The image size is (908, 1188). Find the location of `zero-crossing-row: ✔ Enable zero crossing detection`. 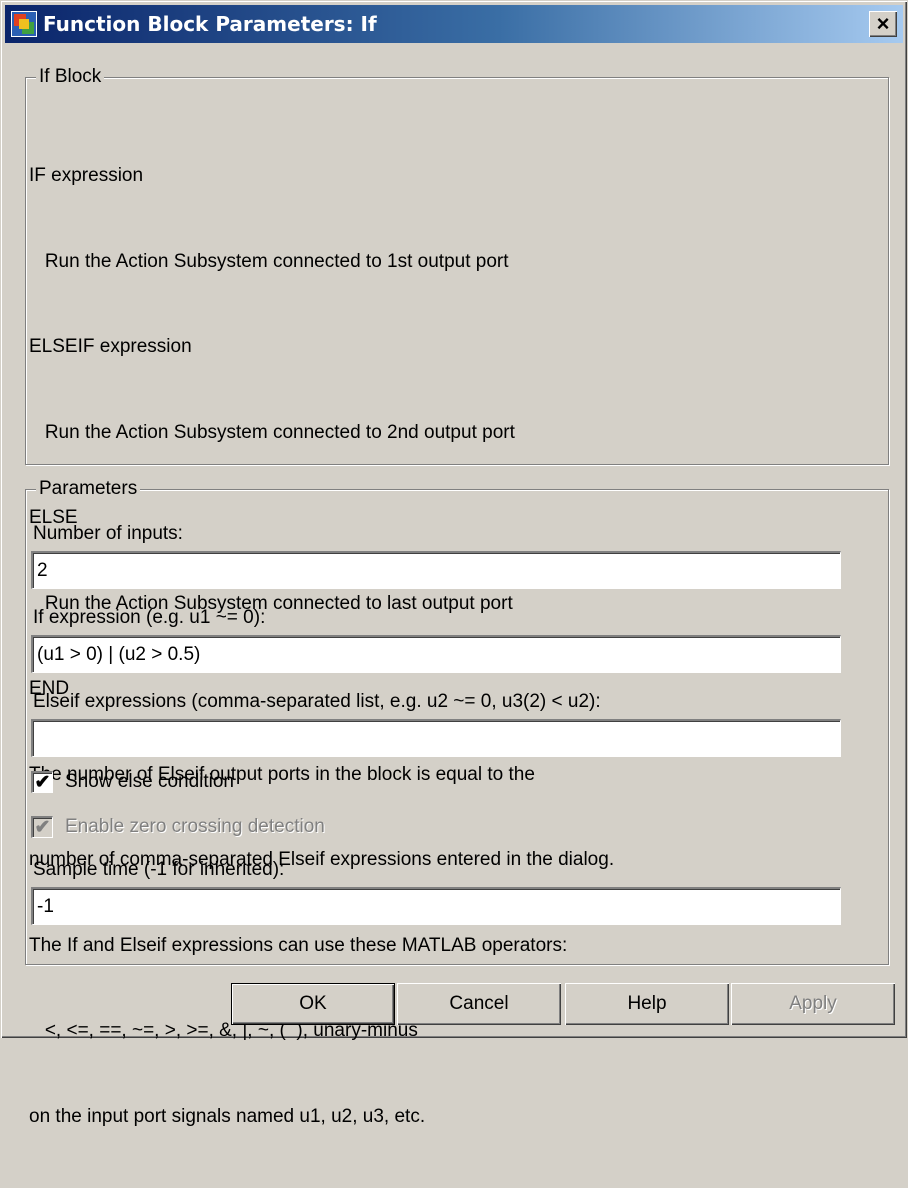

zero-crossing-row: ✔ Enable zero crossing detection is located at coordinates (178, 827).